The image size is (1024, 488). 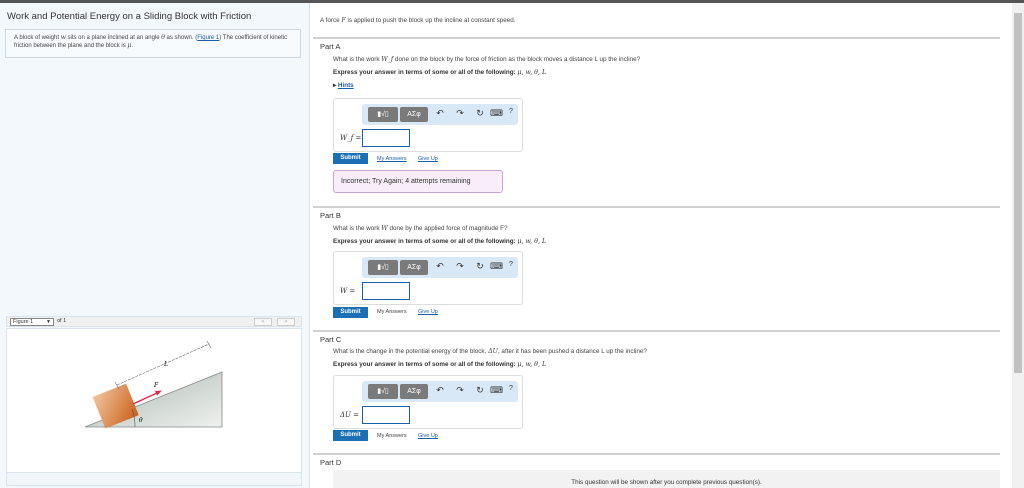 I want to click on part-c-answer-input, so click(x=386, y=415).